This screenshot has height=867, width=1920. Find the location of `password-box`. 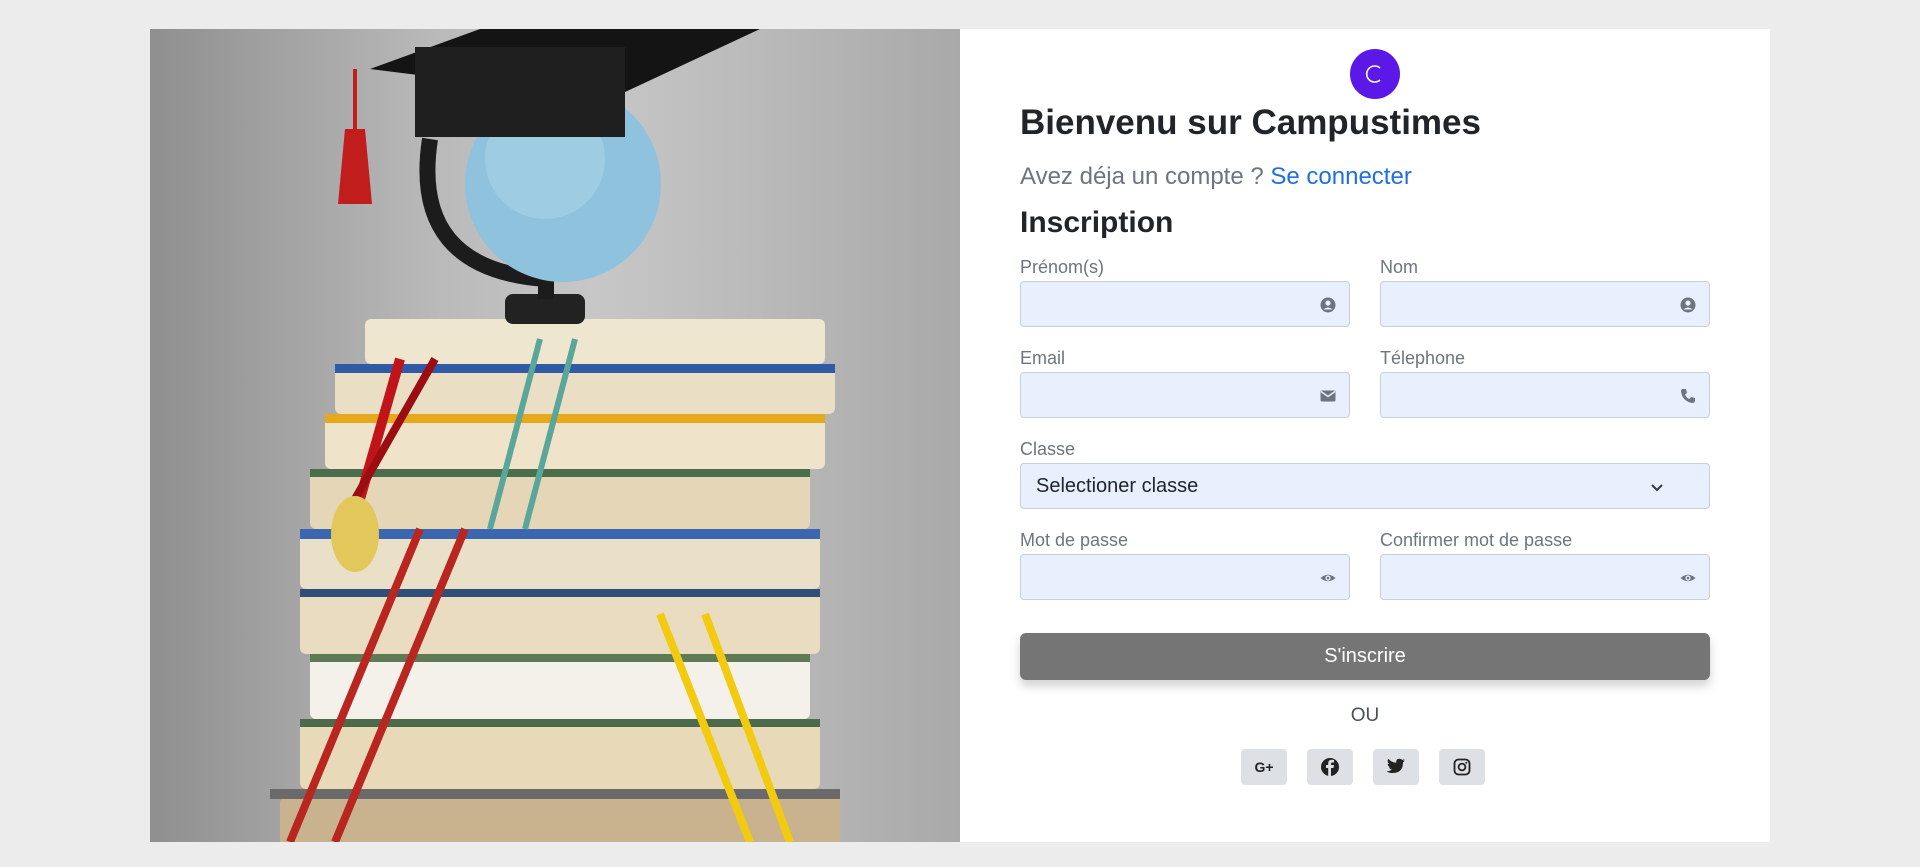

password-box is located at coordinates (1185, 577).